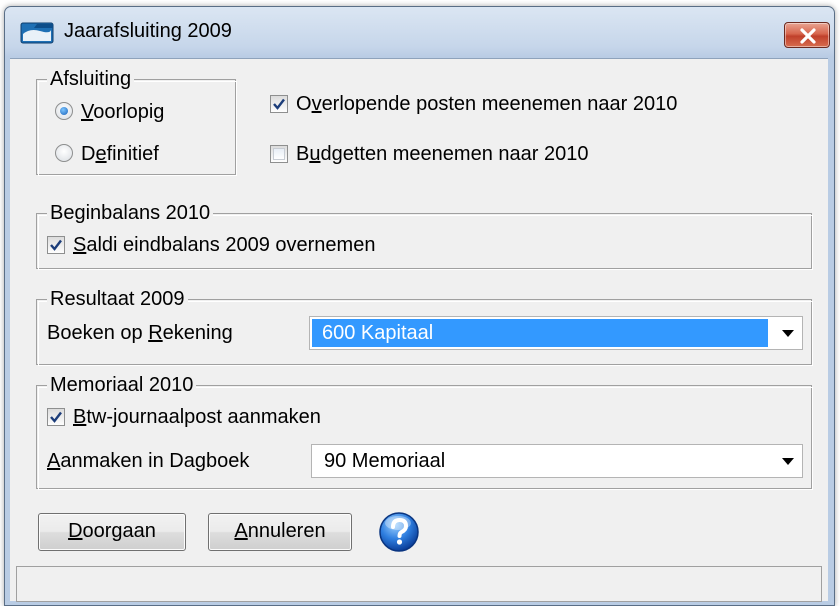  What do you see at coordinates (280, 532) in the screenshot?
I see `annuleren-button: Annuleren` at bounding box center [280, 532].